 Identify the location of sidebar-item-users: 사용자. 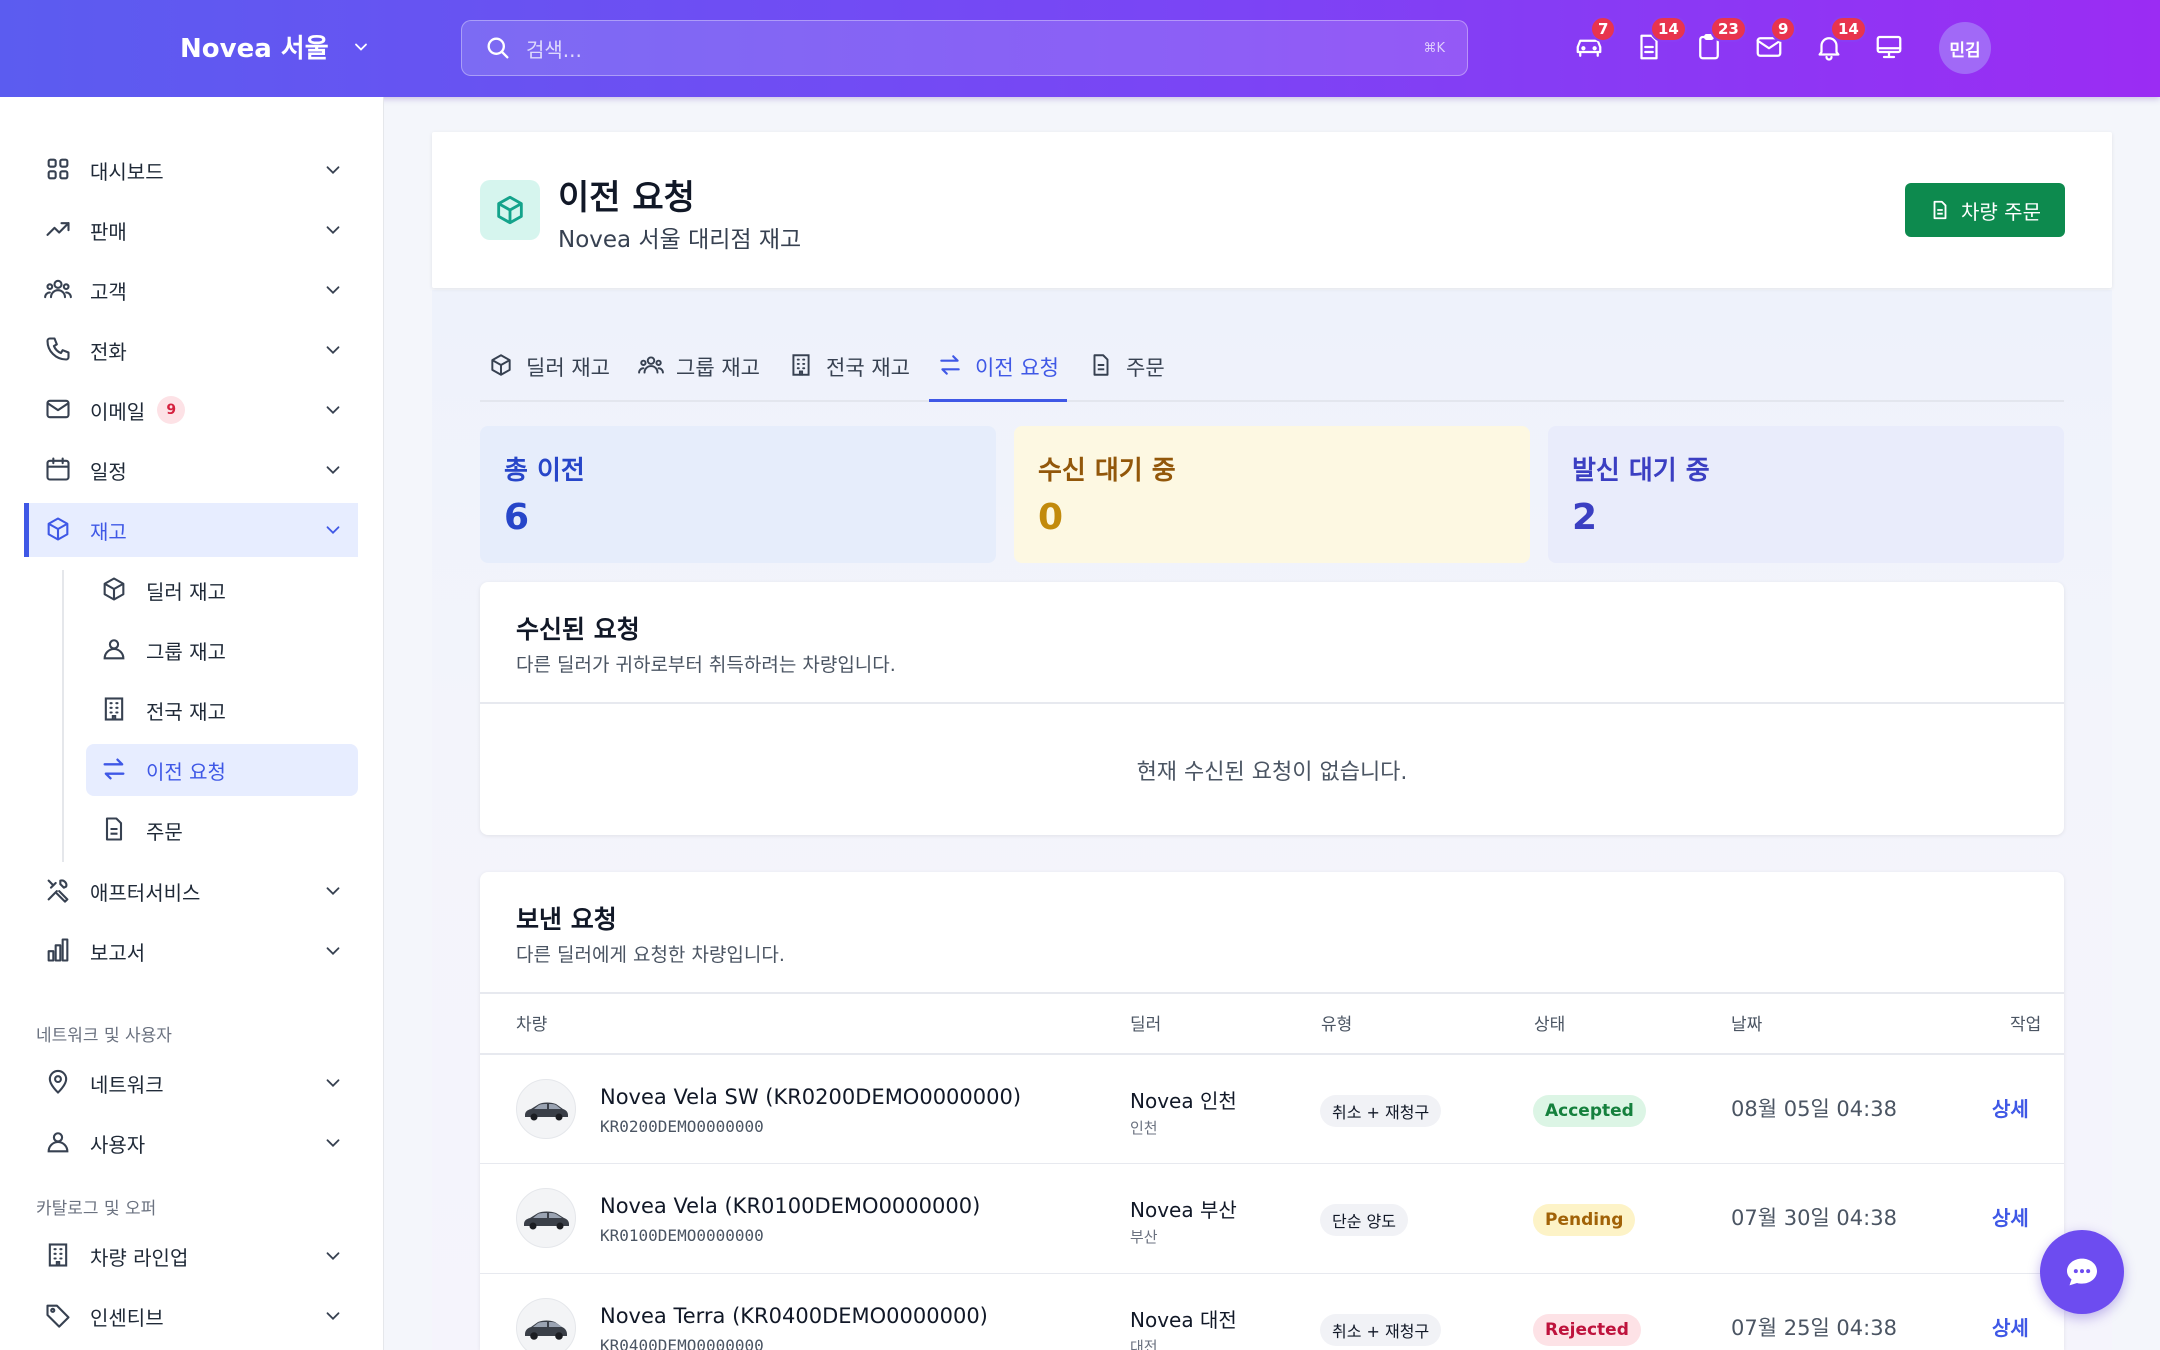
(191, 1143).